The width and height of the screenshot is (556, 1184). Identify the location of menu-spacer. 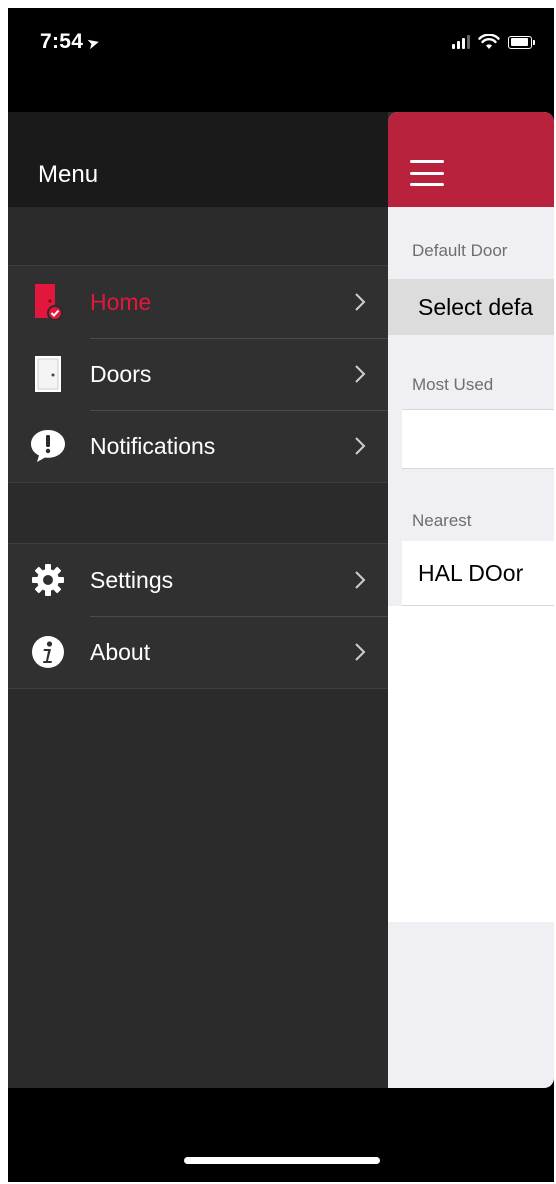
(198, 236).